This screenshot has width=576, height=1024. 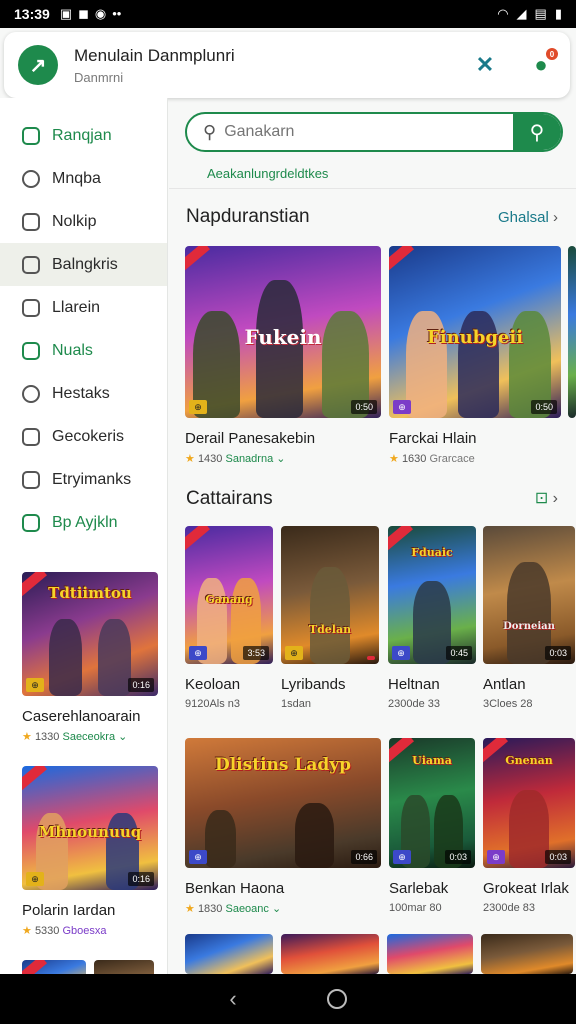 What do you see at coordinates (283, 337) in the screenshot?
I see `game-banner: Fukein` at bounding box center [283, 337].